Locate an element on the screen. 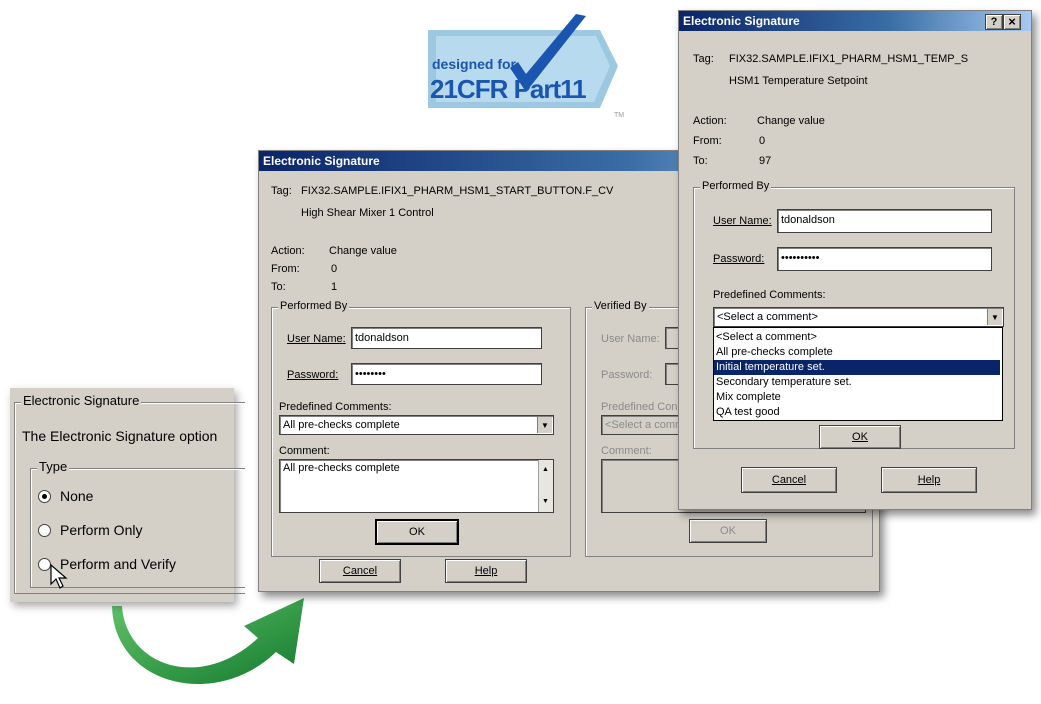 The image size is (1041, 704). radio-perform-and-verify-label: Perform and Verify is located at coordinates (118, 564).